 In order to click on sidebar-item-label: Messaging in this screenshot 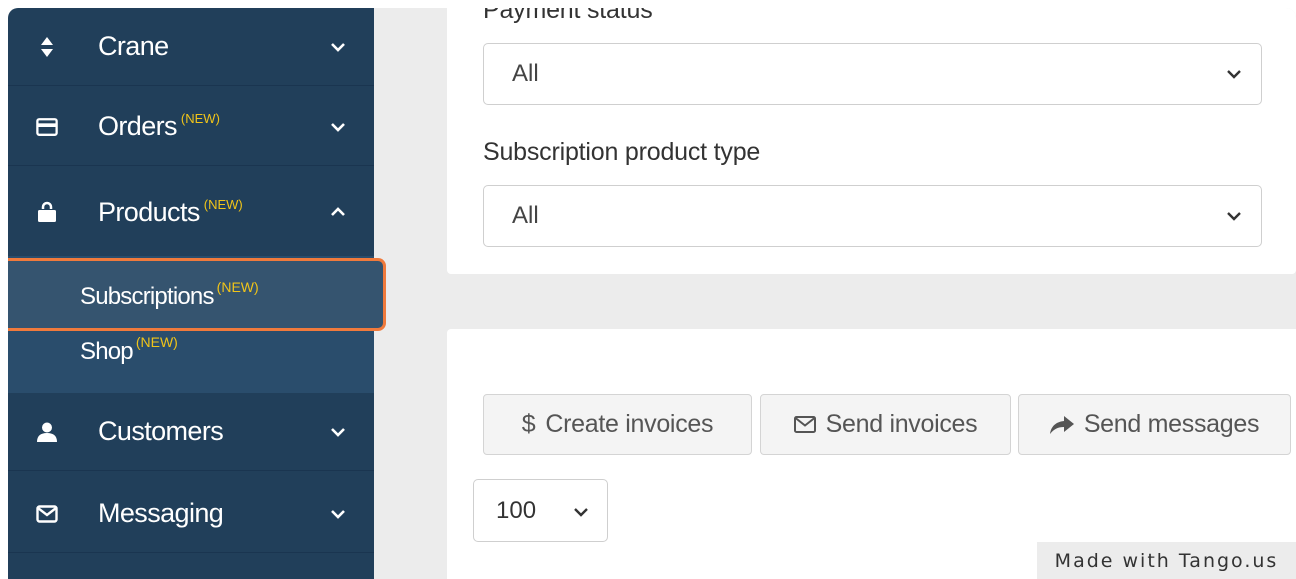, I will do `click(161, 513)`.